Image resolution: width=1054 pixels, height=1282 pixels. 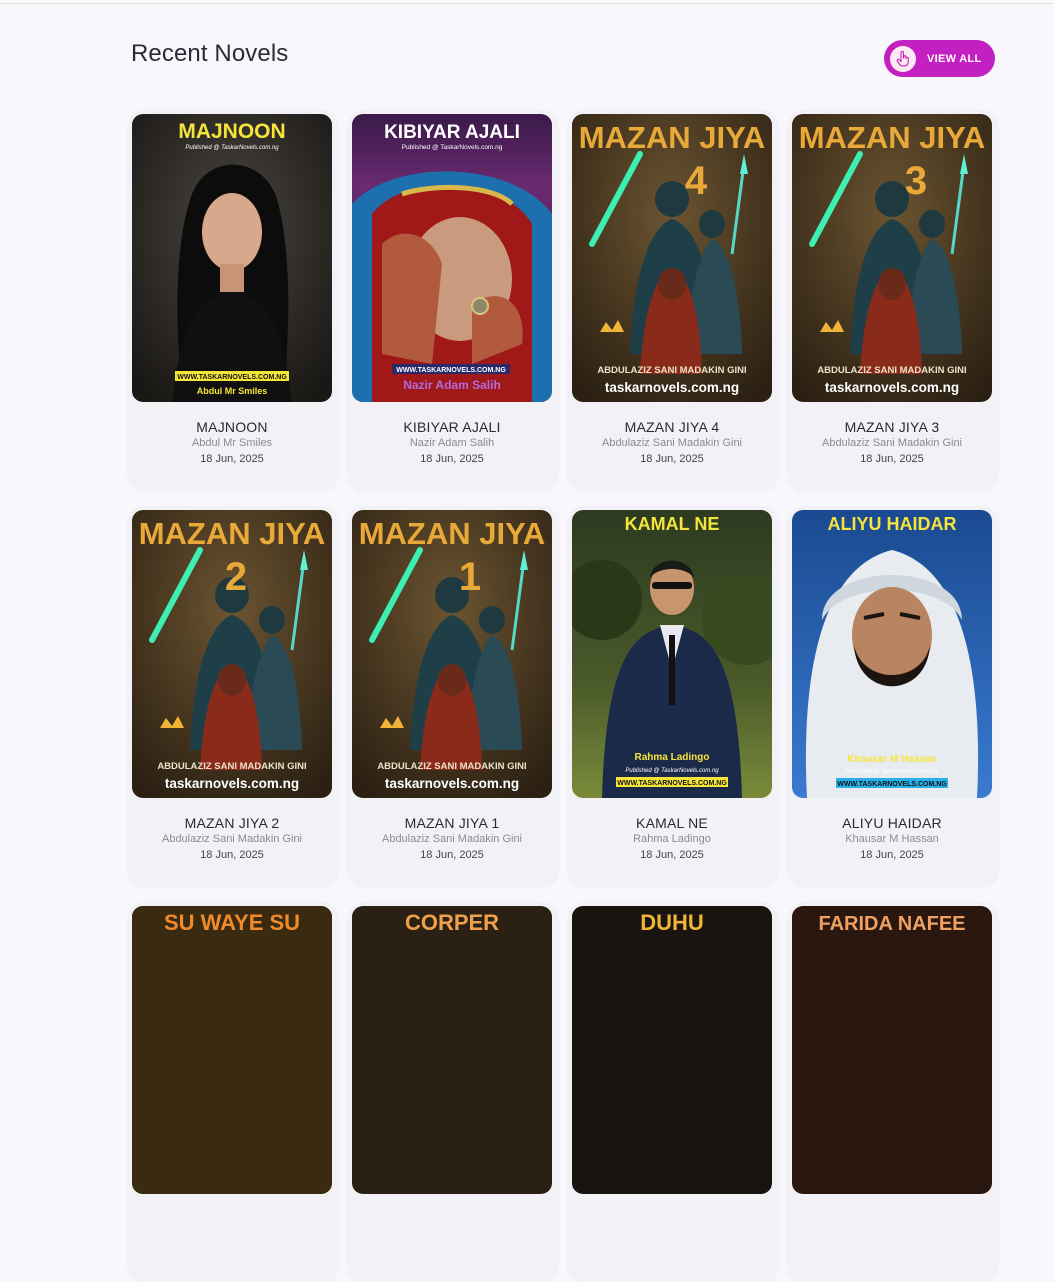 I want to click on novel-author: Abdul Mr Smiles, so click(x=232, y=443).